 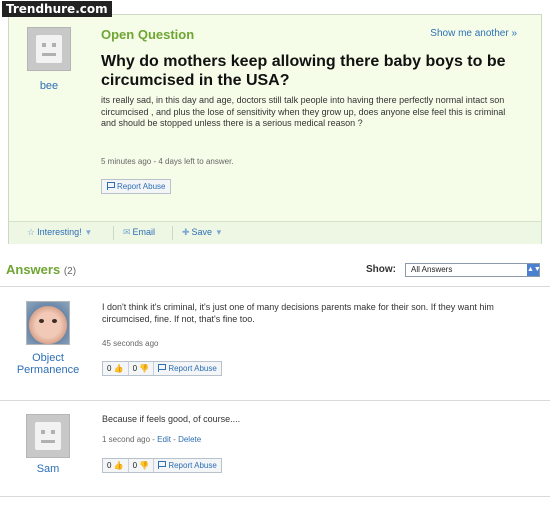 What do you see at coordinates (534, 270) in the screenshot?
I see `chevron-down-icon: ▲▼` at bounding box center [534, 270].